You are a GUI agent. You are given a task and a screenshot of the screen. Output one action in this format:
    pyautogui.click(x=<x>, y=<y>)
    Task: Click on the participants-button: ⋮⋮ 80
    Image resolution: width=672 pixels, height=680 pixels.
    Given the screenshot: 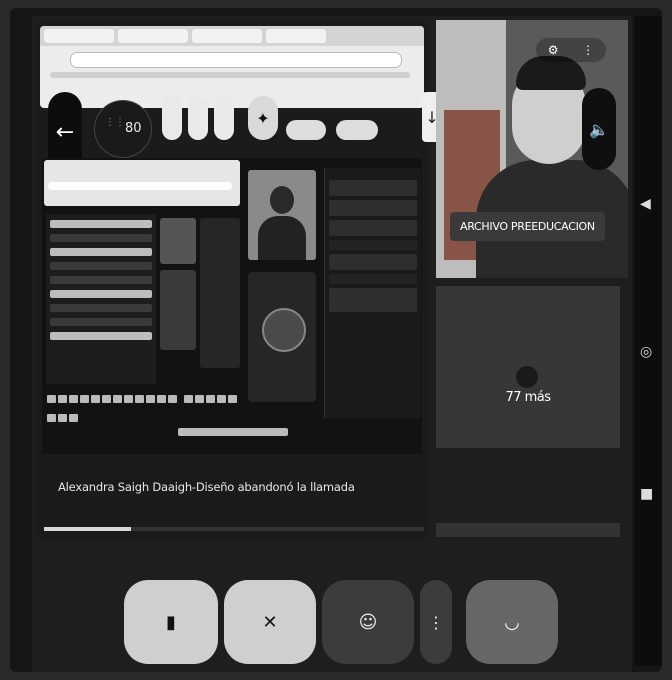 What is the action you would take?
    pyautogui.click(x=123, y=129)
    